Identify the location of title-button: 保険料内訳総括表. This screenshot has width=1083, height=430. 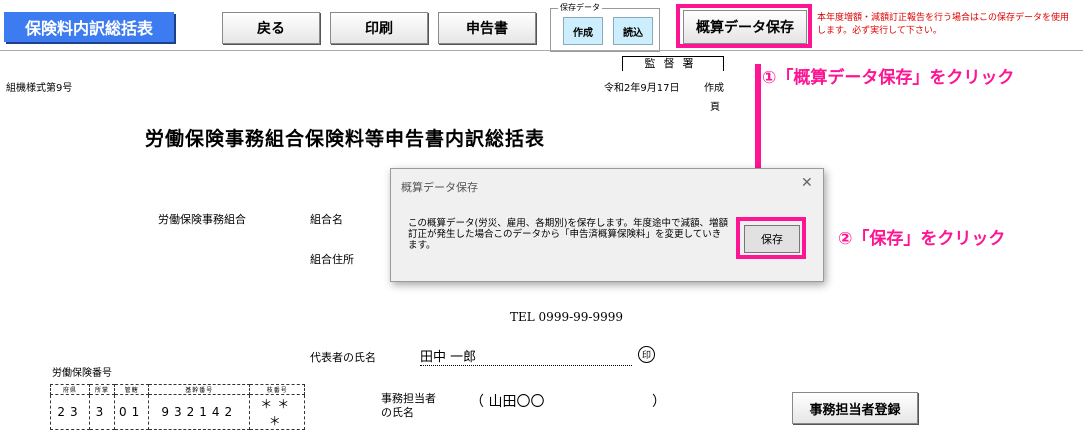
(89, 27).